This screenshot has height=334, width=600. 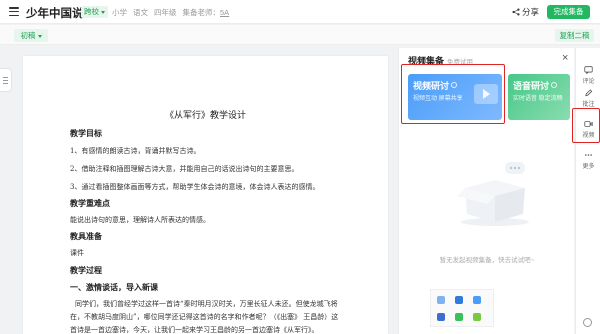 What do you see at coordinates (86, 270) in the screenshot?
I see `section-heading: 教学过程` at bounding box center [86, 270].